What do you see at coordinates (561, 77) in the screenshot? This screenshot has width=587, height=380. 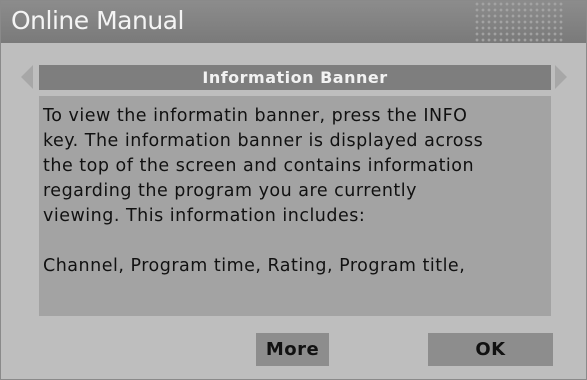 I see `next-page-arrow-icon` at bounding box center [561, 77].